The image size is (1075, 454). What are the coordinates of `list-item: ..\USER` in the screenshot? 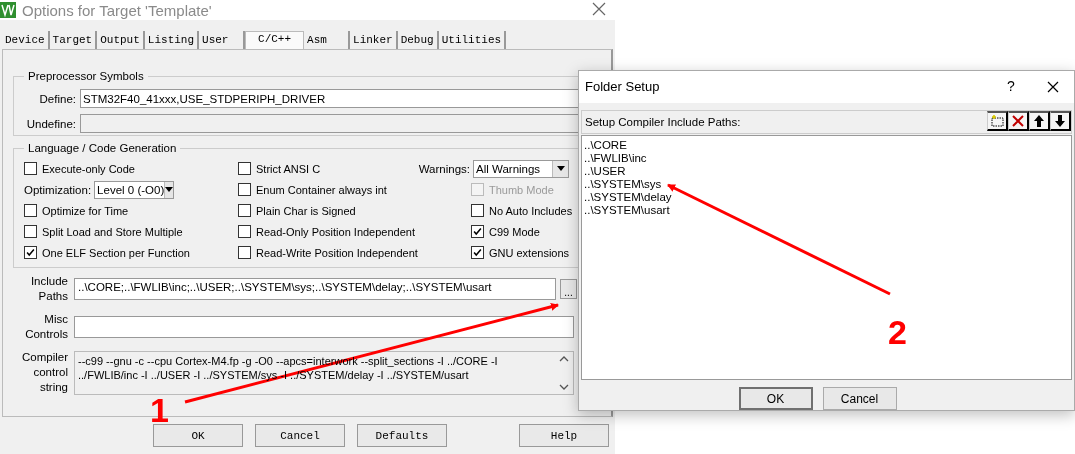 It's located at (605, 171).